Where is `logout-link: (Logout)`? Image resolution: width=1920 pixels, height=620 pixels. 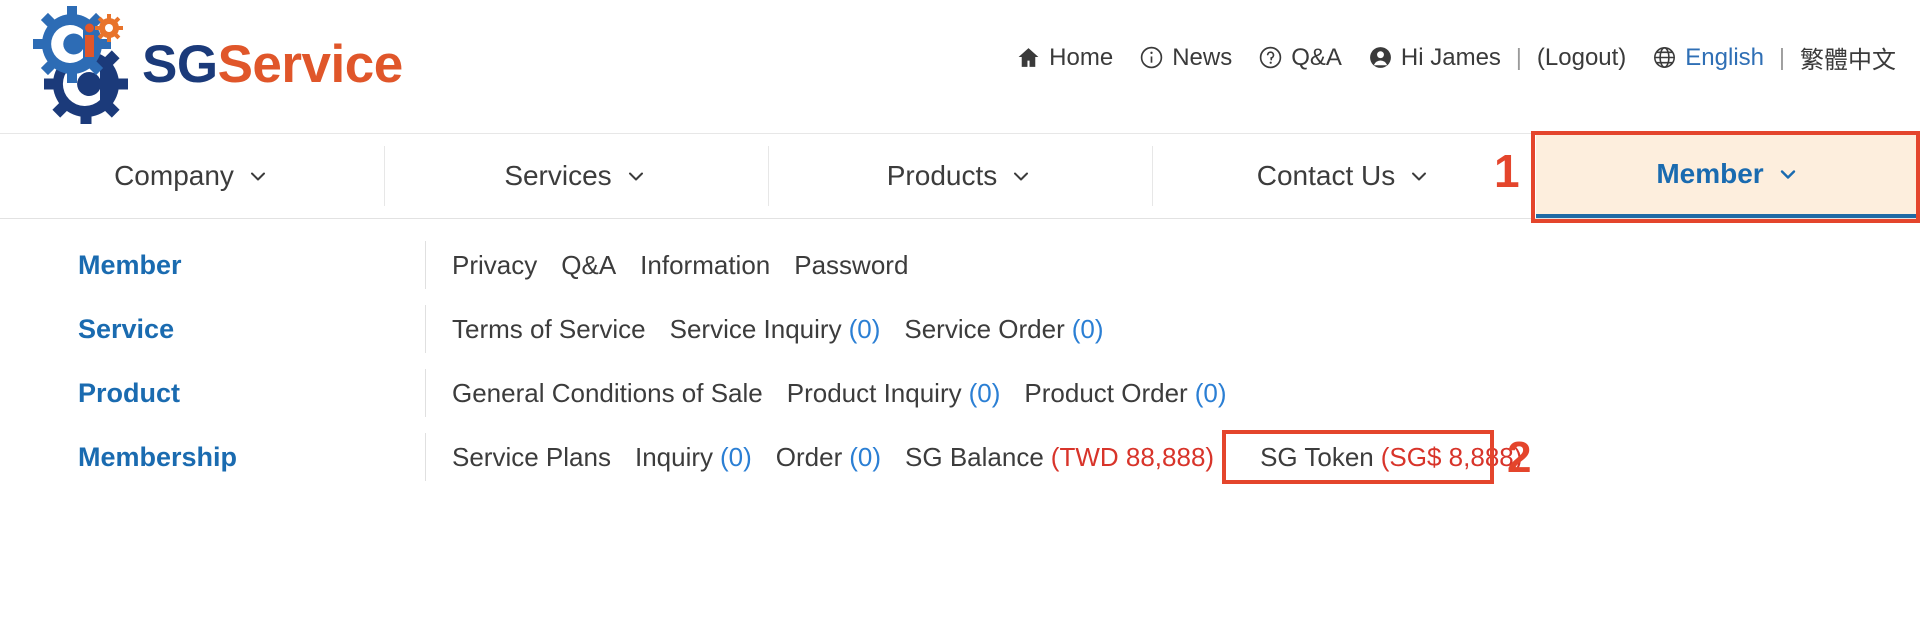
logout-link: (Logout) is located at coordinates (1581, 58).